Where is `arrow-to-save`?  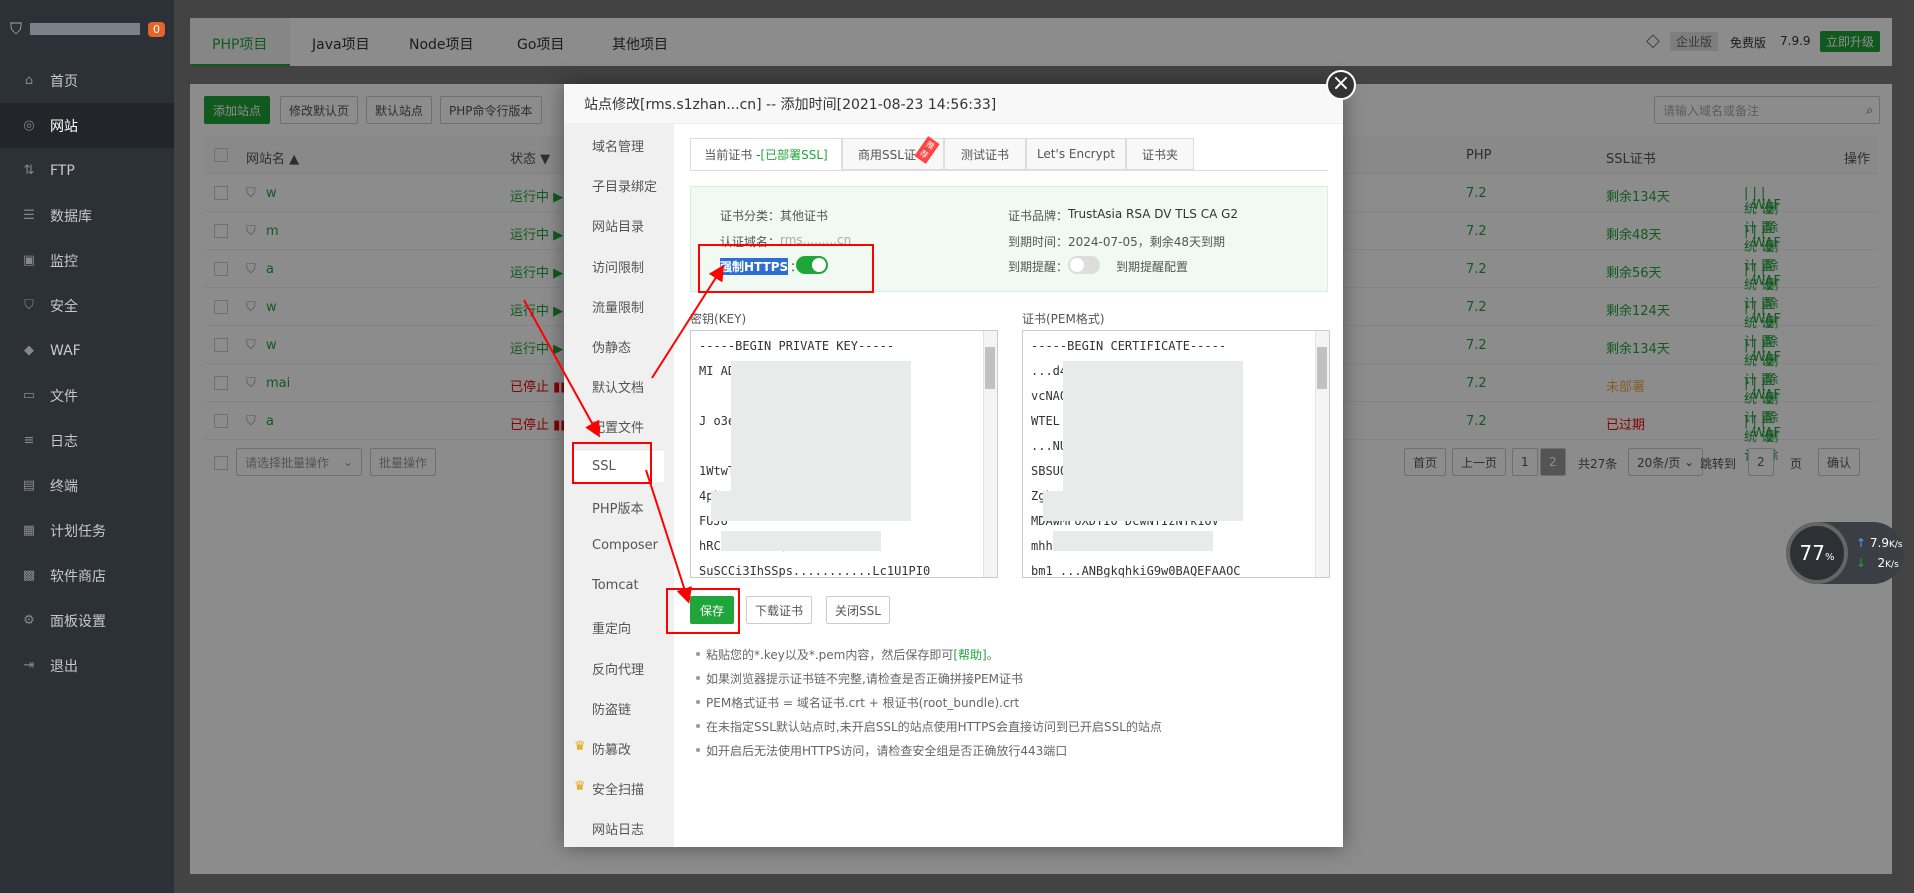 arrow-to-save is located at coordinates (668, 536).